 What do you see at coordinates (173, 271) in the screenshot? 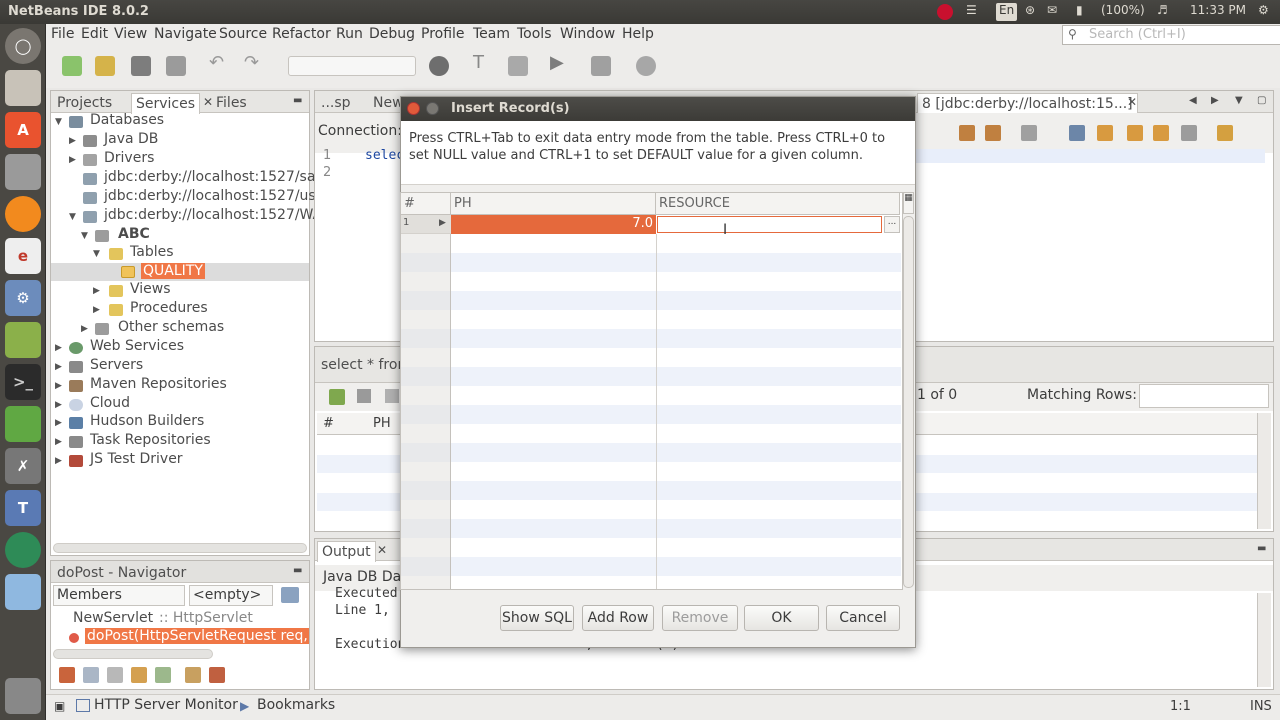
I see `tree-item-selected: QUALITY` at bounding box center [173, 271].